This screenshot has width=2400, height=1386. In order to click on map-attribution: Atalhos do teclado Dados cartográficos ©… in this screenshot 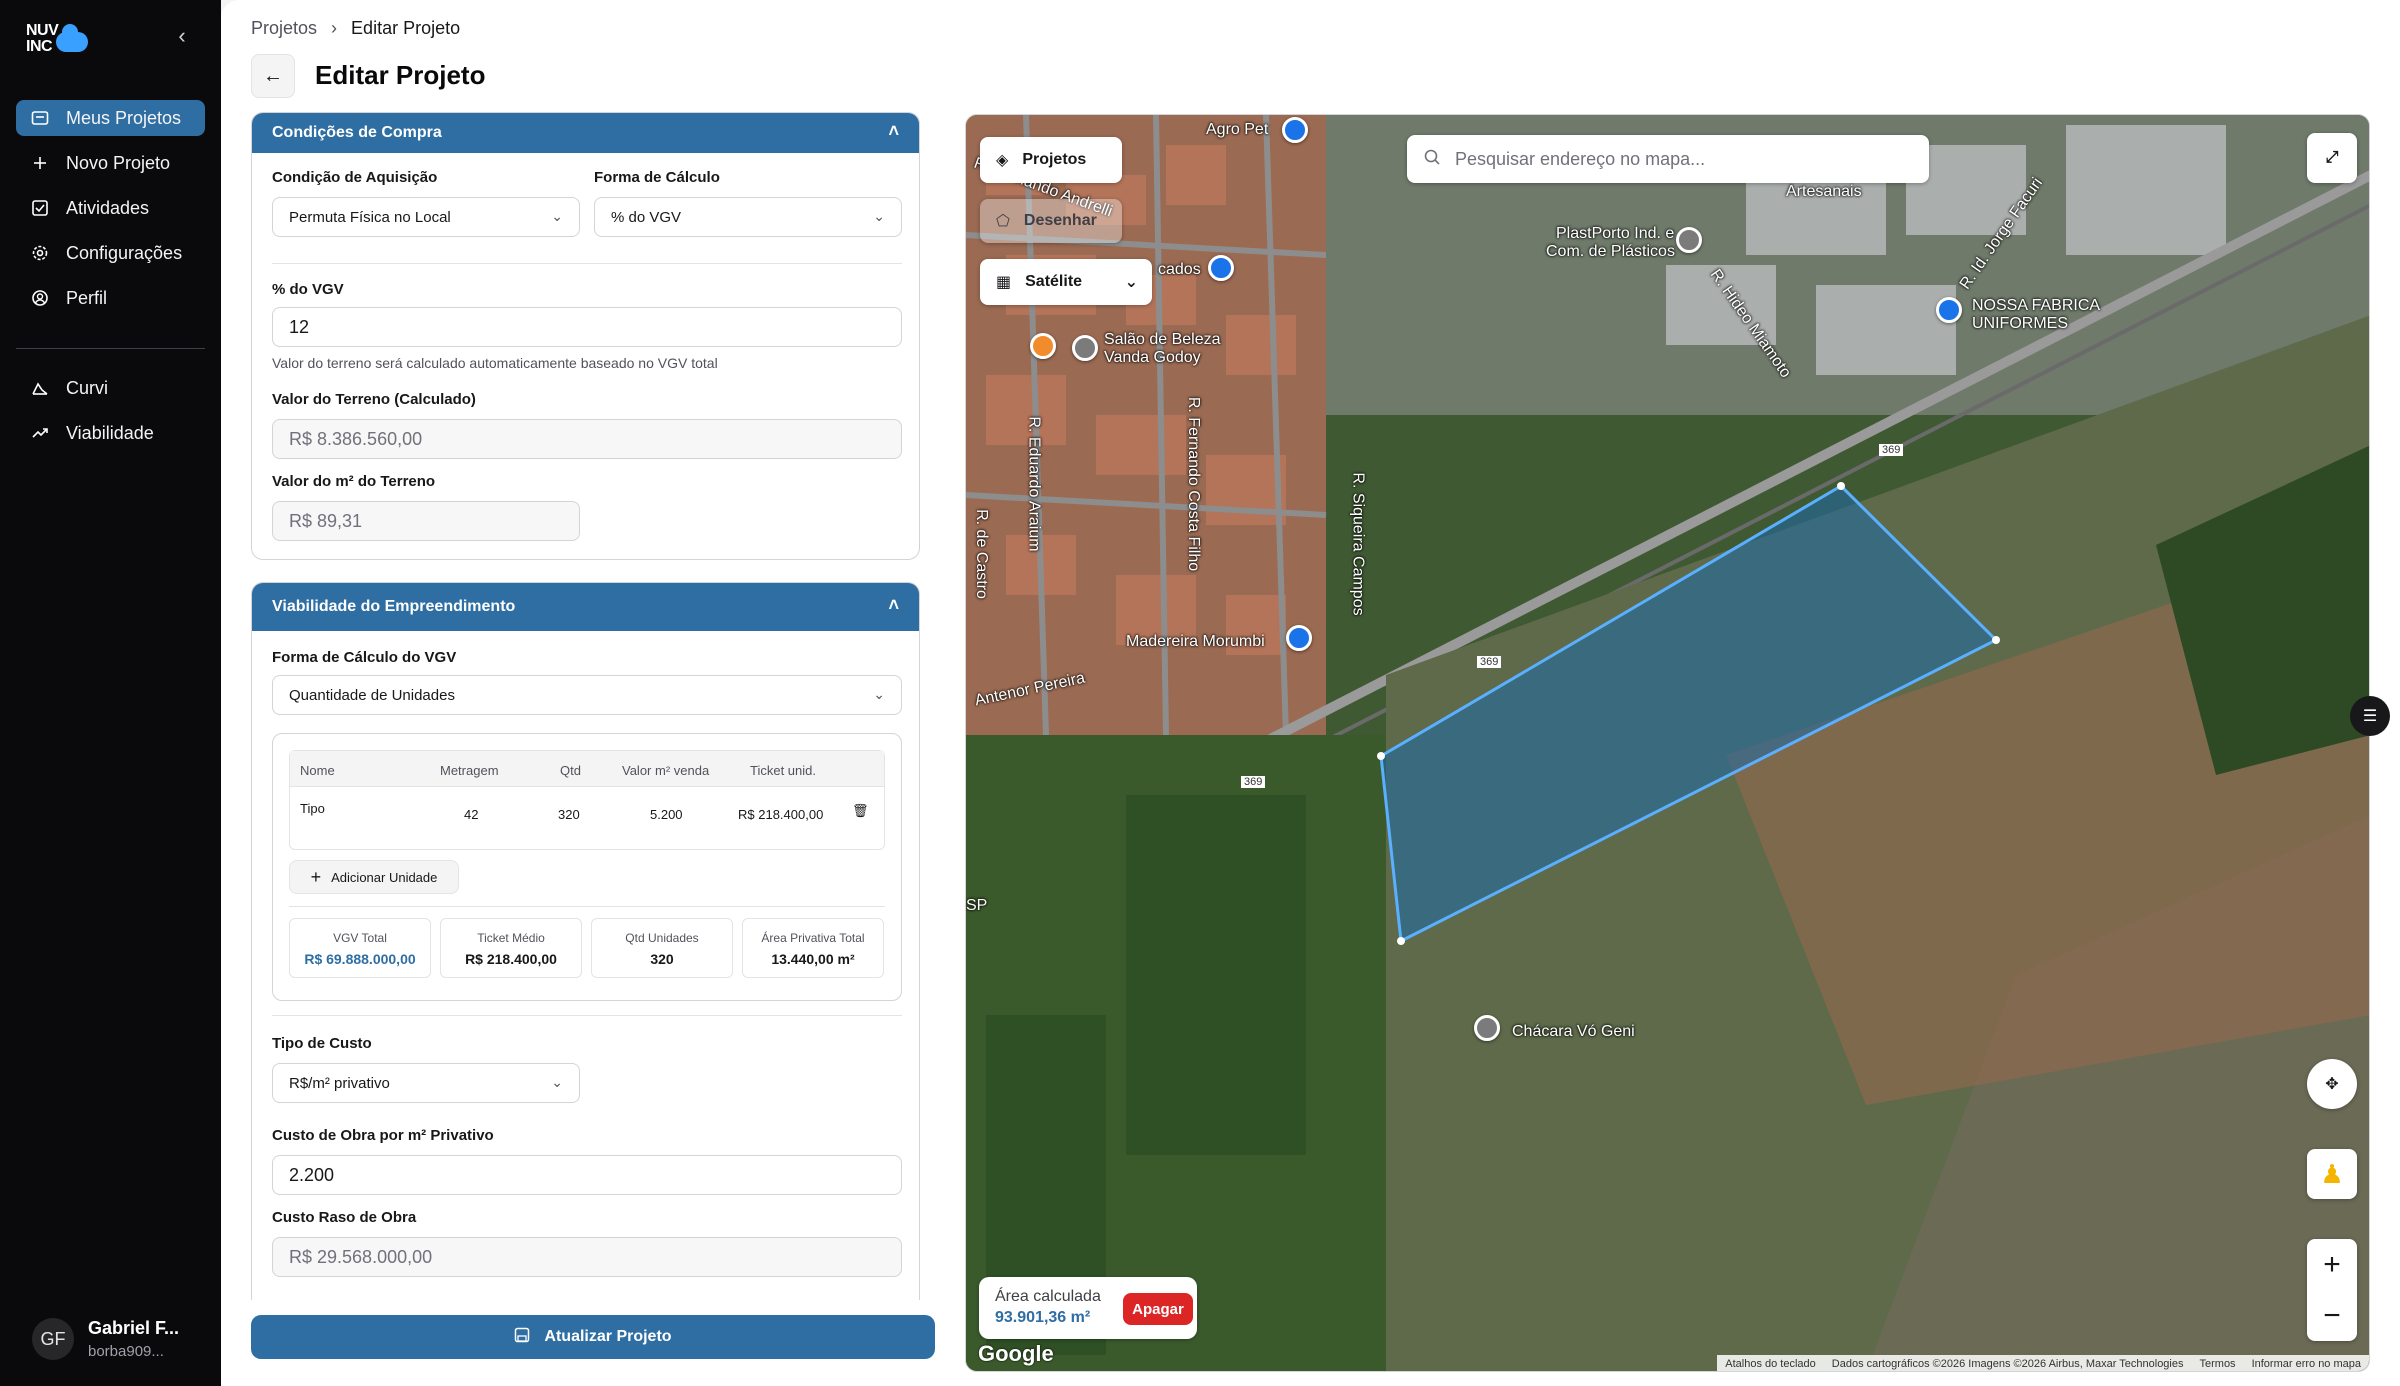, I will do `click(2043, 1363)`.